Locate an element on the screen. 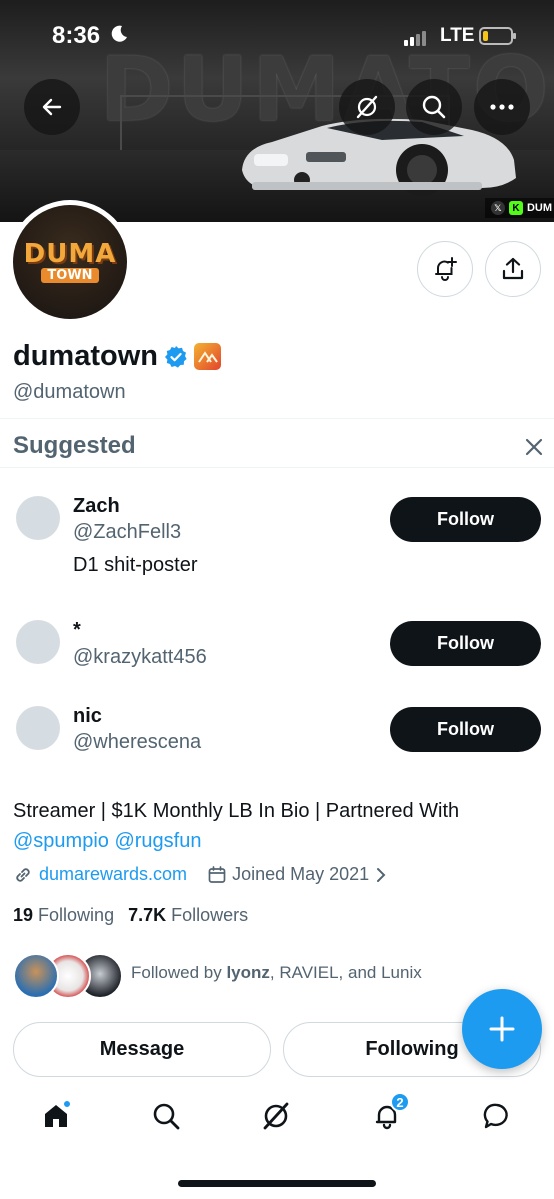  display-name: dumatown is located at coordinates (85, 356).